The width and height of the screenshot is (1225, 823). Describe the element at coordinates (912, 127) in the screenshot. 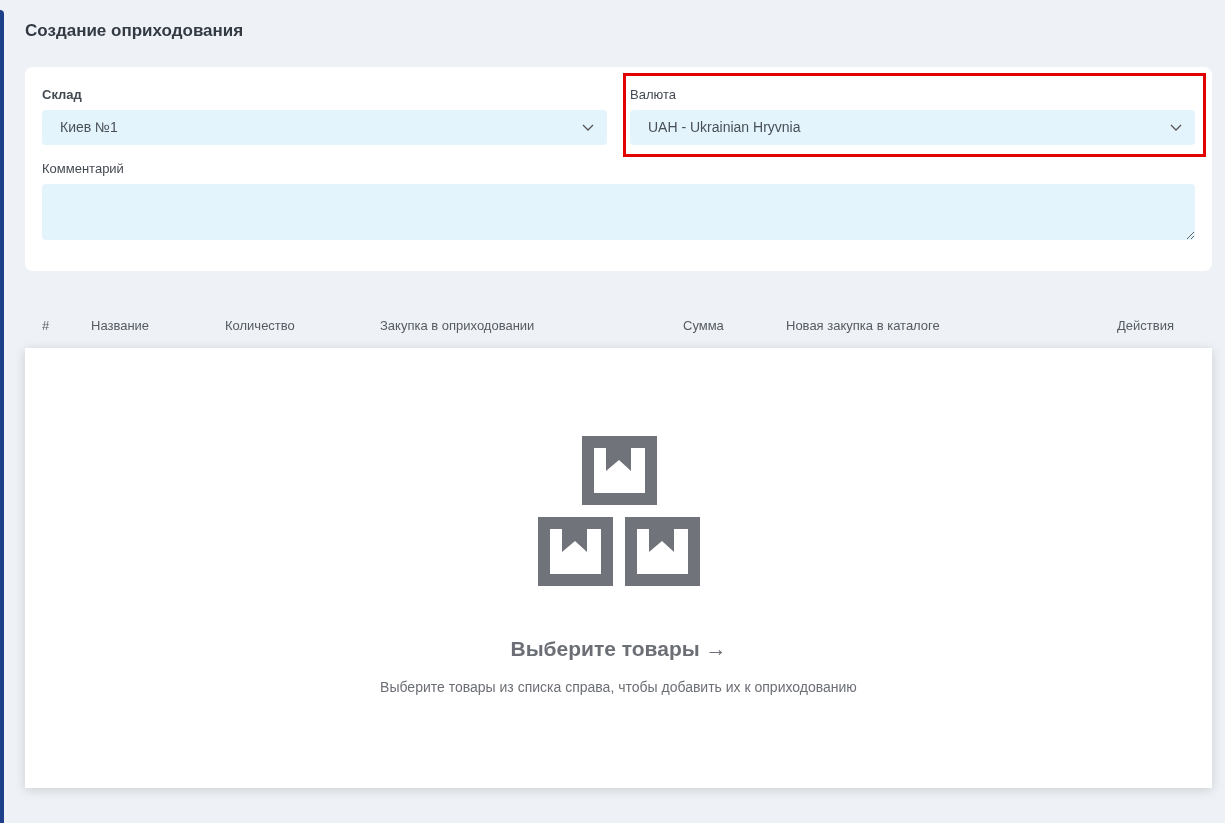

I see `select-field: UAH - Ukrainian Hryvnia` at that location.